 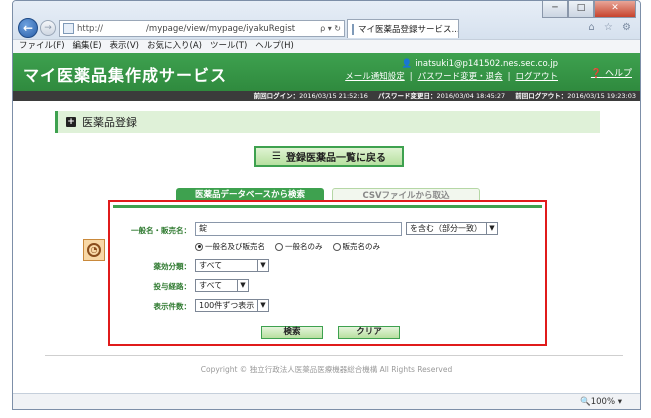 What do you see at coordinates (460, 77) in the screenshot?
I see `password-change-link: パスワード変更・退会` at bounding box center [460, 77].